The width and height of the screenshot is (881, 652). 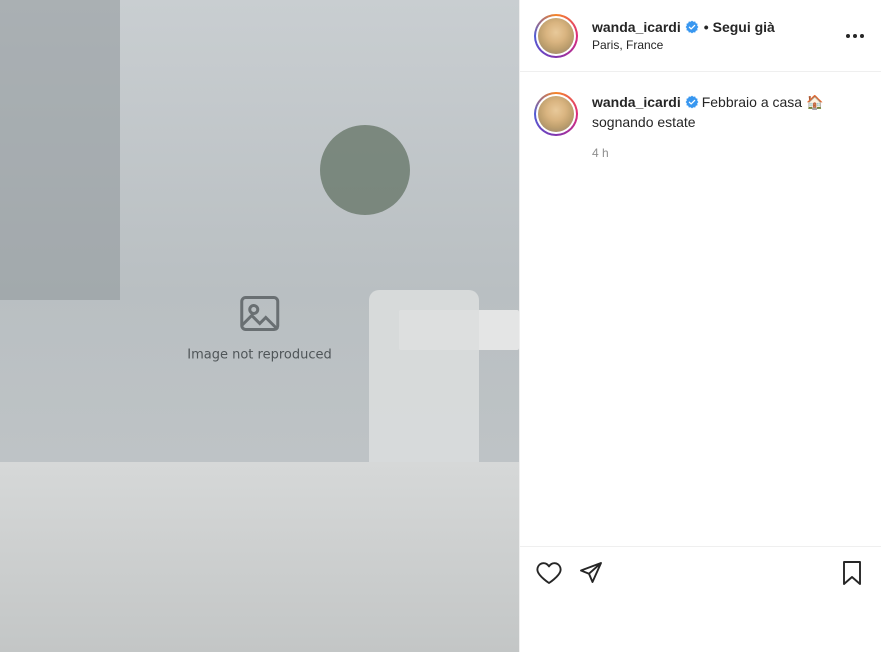 I want to click on send-icon, so click(x=591, y=572).